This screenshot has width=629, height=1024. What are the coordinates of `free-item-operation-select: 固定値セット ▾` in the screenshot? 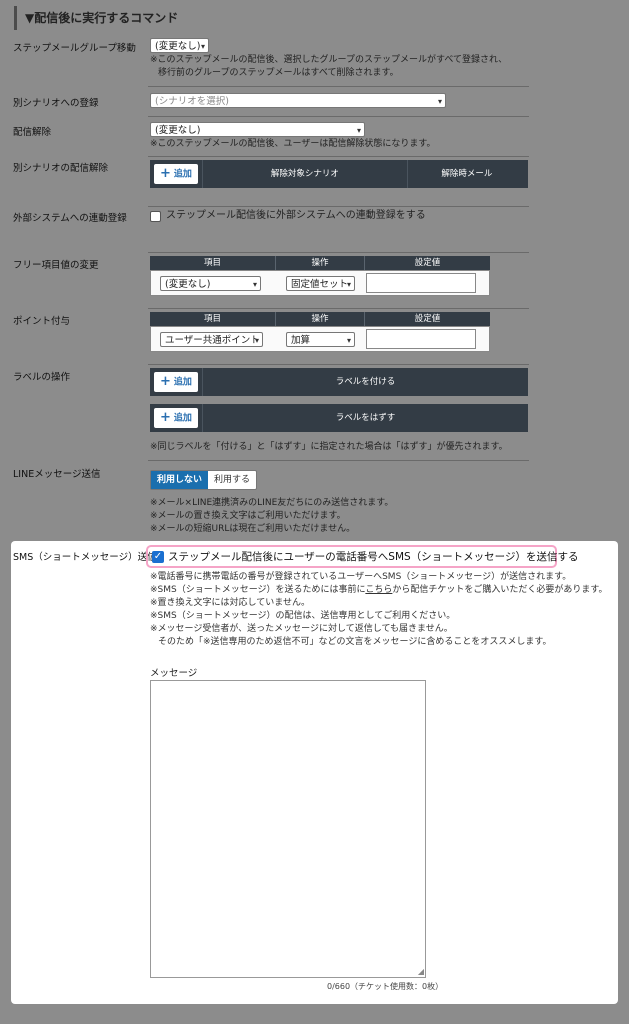 It's located at (320, 283).